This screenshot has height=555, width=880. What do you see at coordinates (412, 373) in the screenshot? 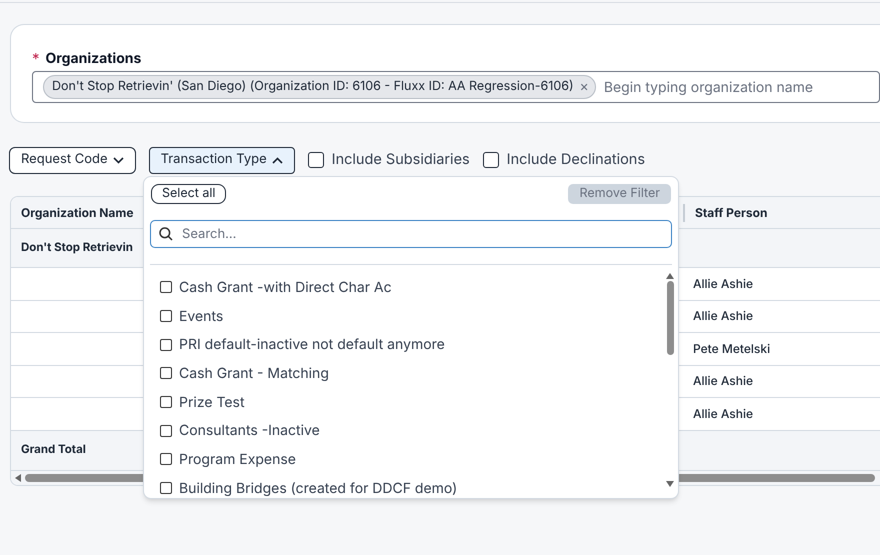
I see `option-item: Cash Grant - Matching` at bounding box center [412, 373].